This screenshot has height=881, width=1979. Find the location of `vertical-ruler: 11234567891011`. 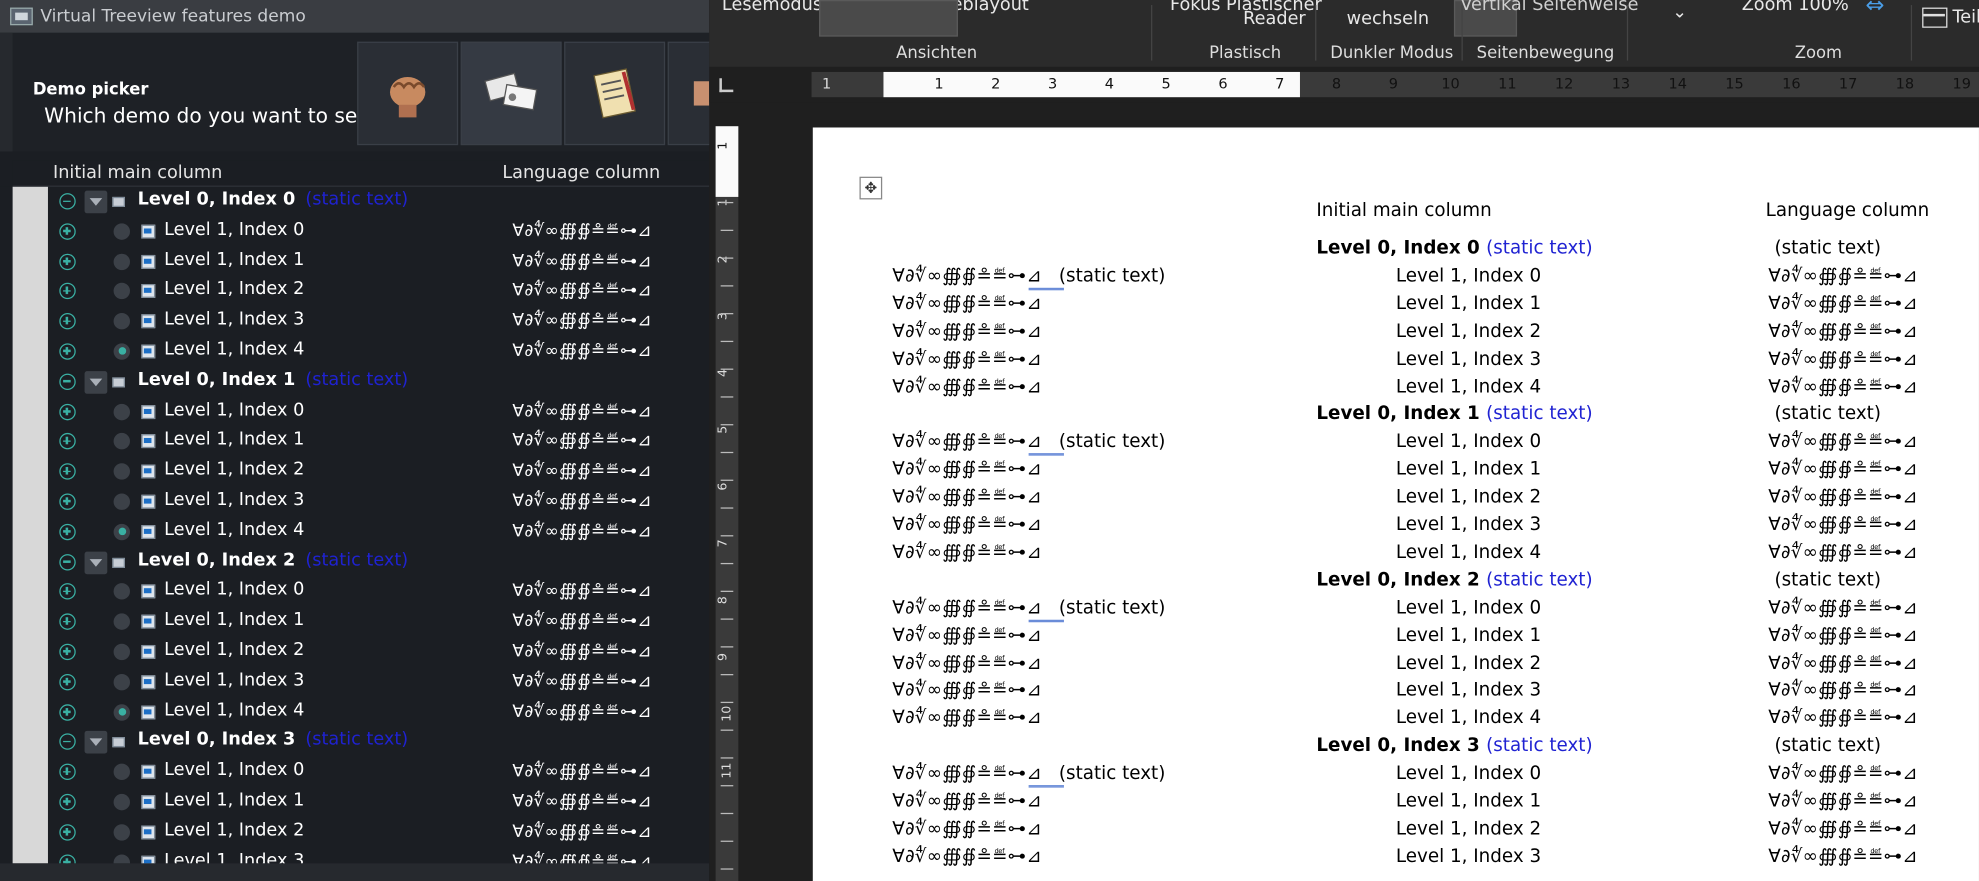

vertical-ruler: 11234567891011 is located at coordinates (727, 503).